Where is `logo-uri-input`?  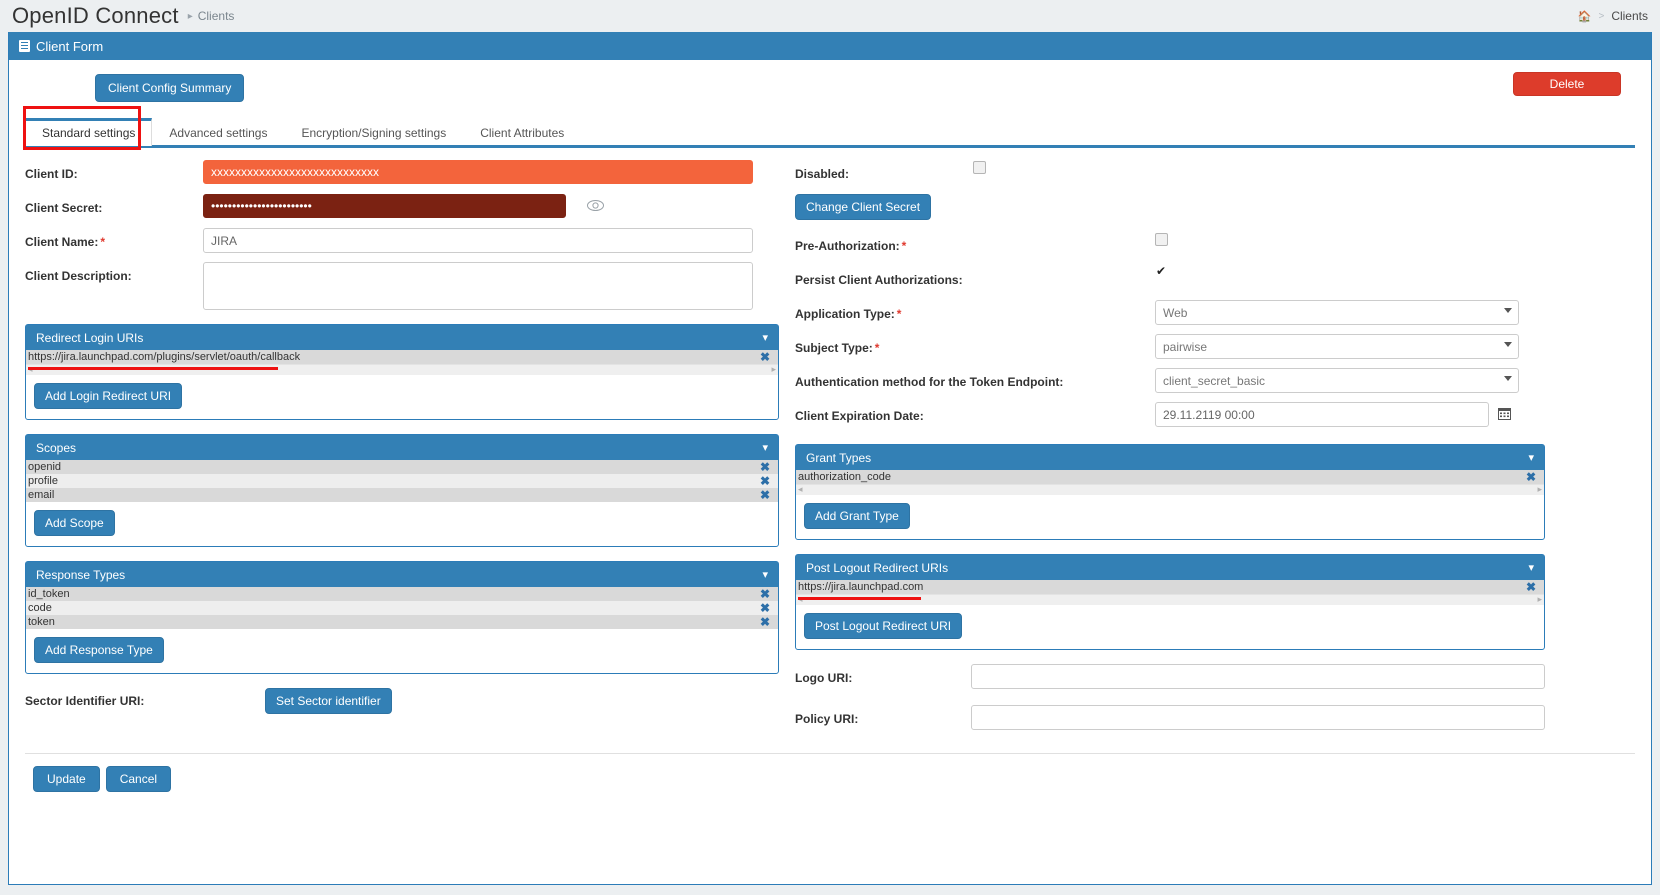
logo-uri-input is located at coordinates (1258, 676).